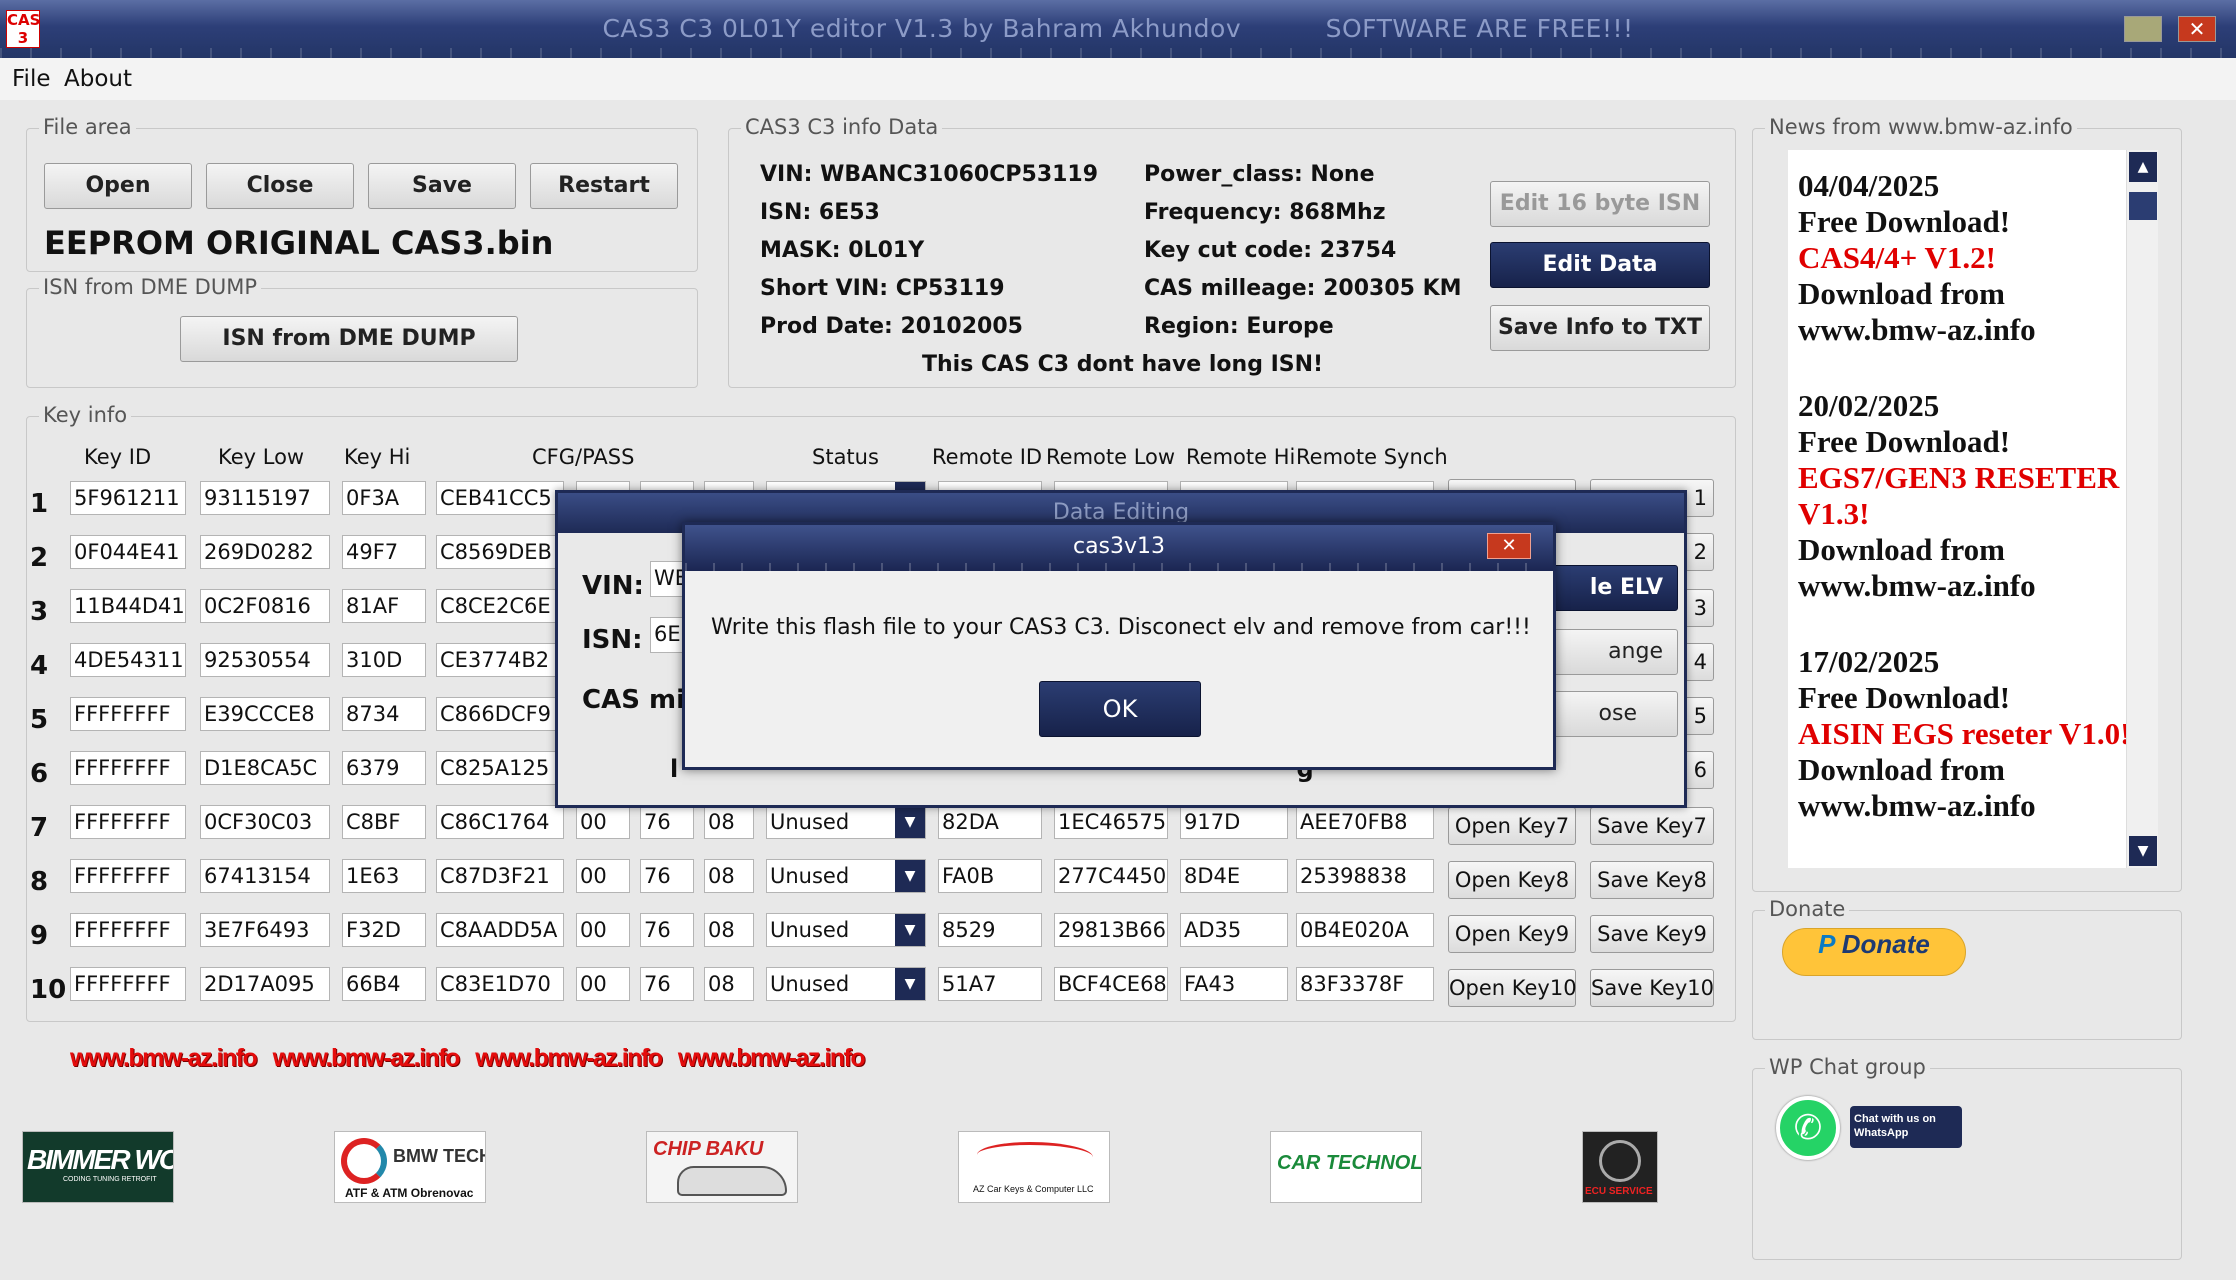 The image size is (2236, 1280). What do you see at coordinates (1111, 822) in the screenshot?
I see `remote-low-cell: 1EC46575` at bounding box center [1111, 822].